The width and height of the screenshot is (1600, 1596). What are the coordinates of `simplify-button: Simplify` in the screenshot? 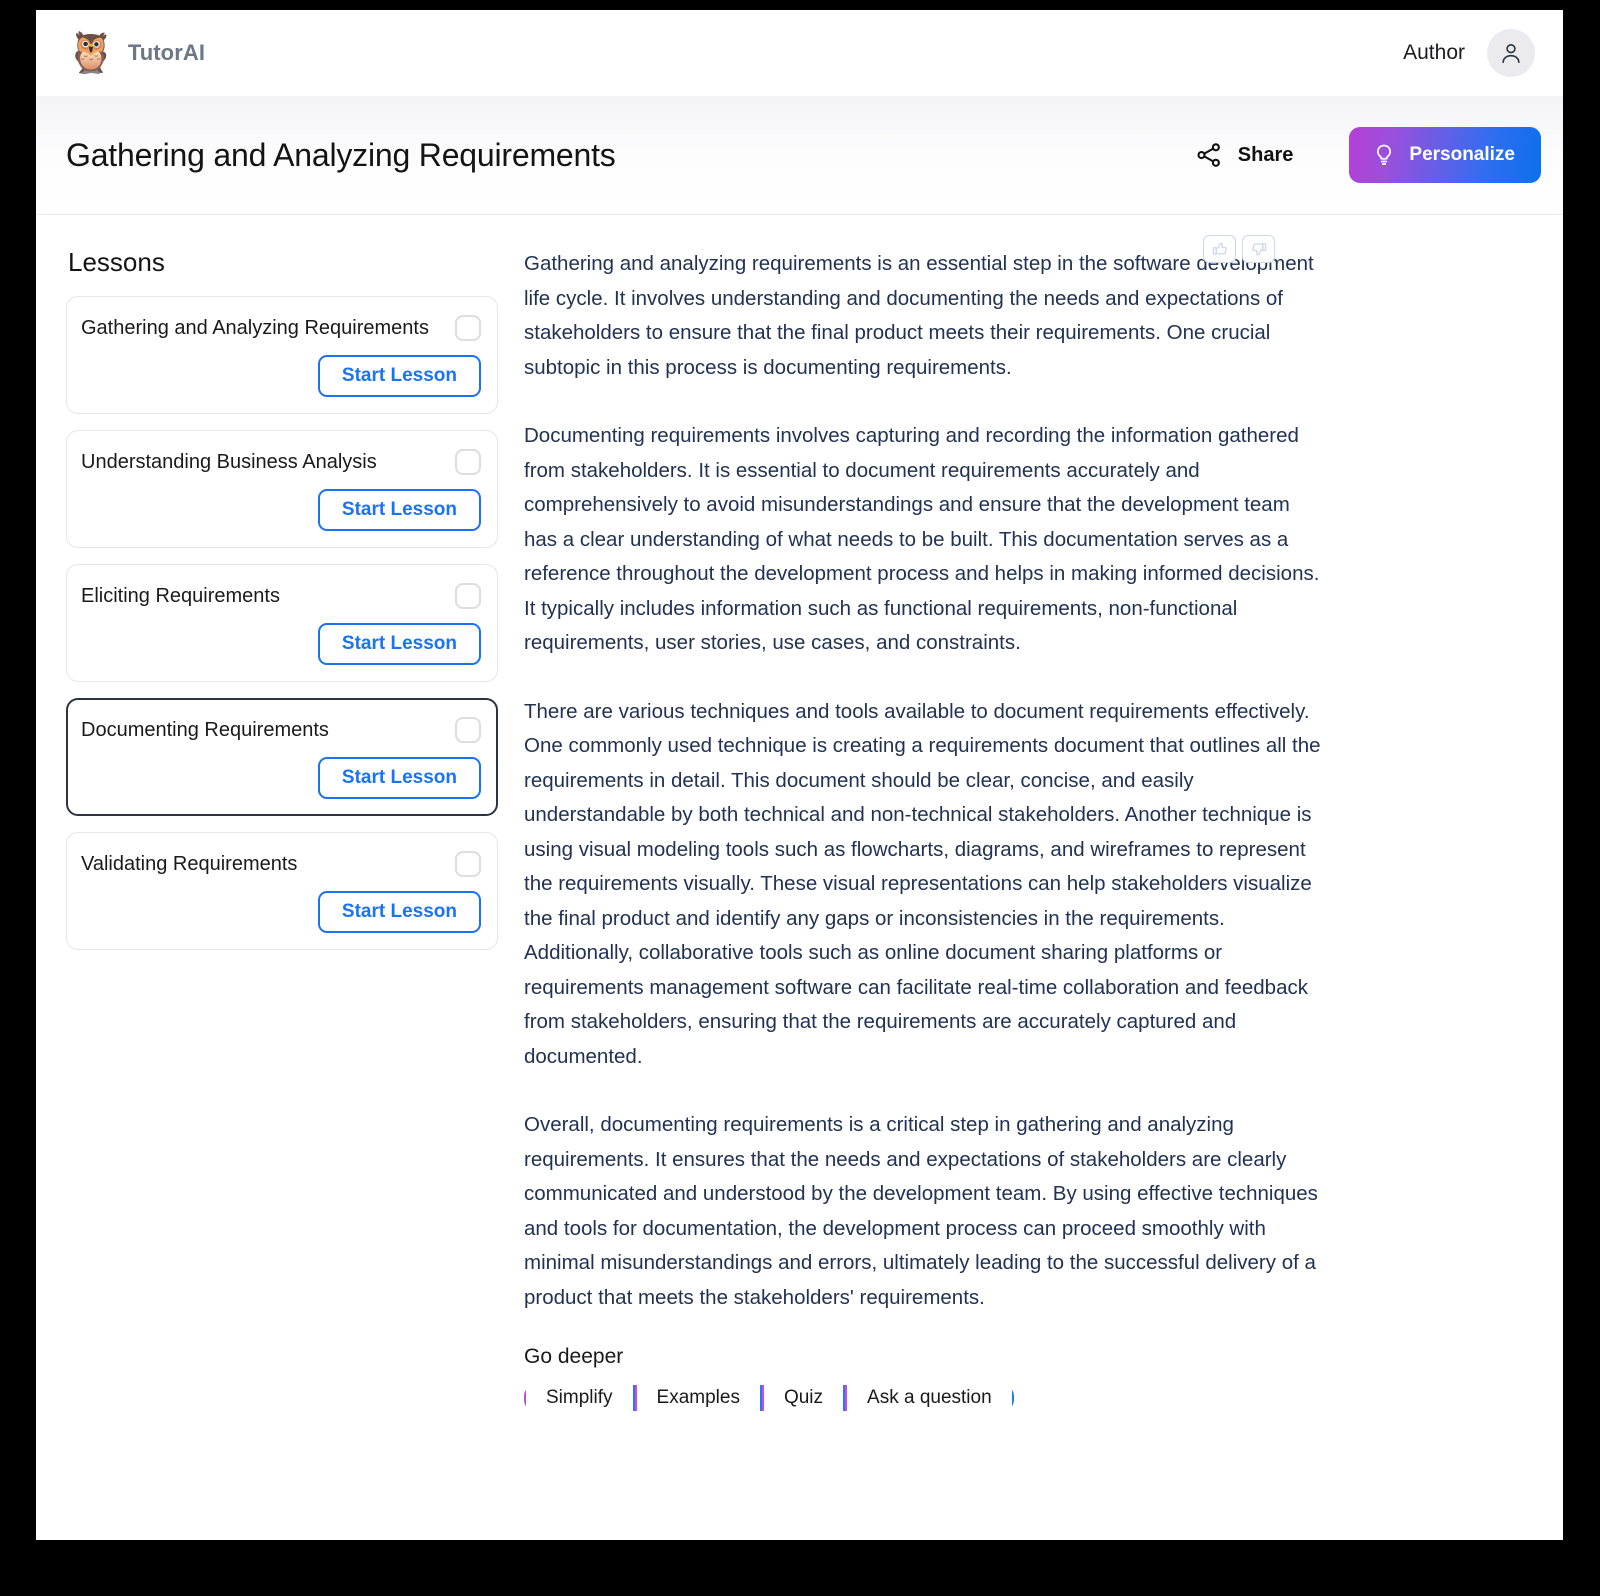 It's located at (579, 1397).